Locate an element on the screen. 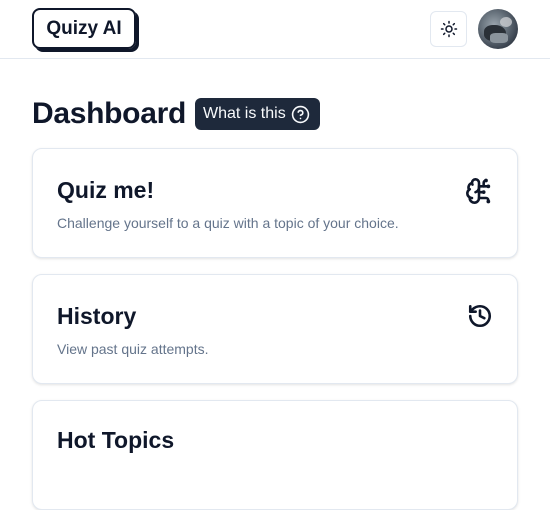 The image size is (550, 510). history-title: History is located at coordinates (97, 316).